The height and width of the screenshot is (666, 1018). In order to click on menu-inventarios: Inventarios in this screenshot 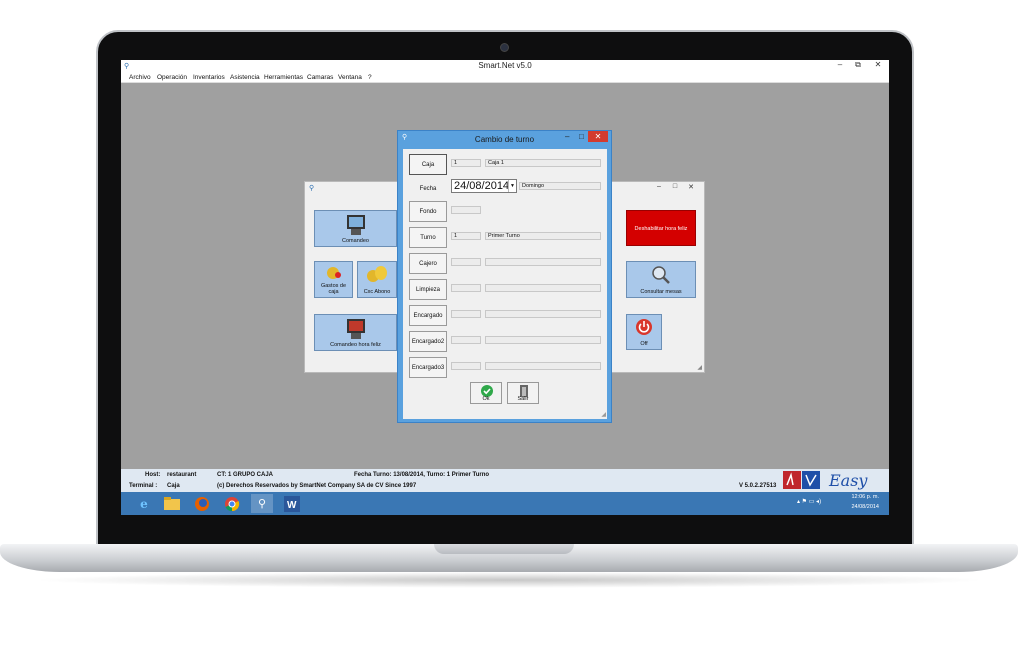, I will do `click(209, 77)`.